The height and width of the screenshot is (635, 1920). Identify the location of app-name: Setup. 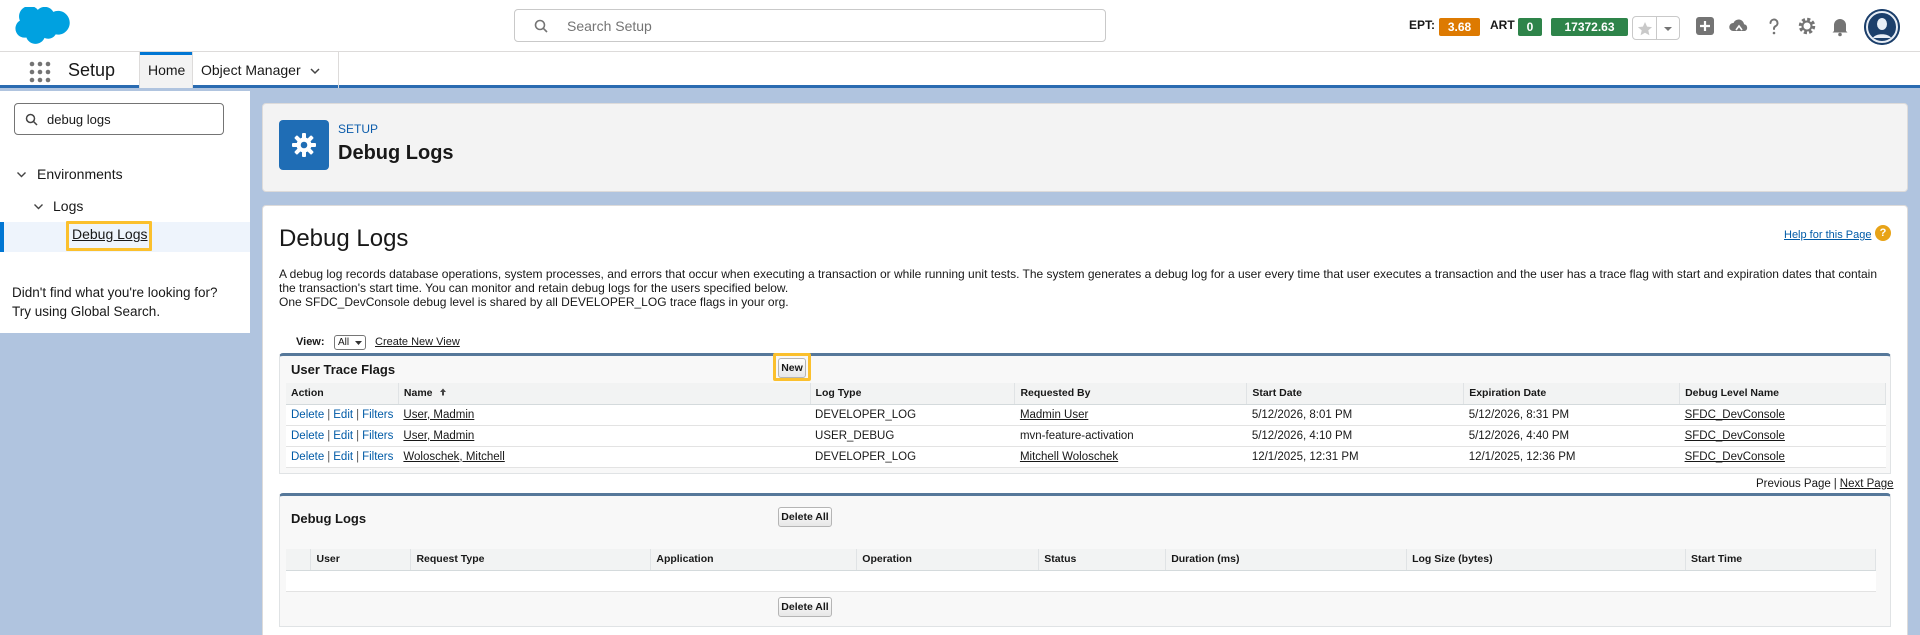
(92, 70).